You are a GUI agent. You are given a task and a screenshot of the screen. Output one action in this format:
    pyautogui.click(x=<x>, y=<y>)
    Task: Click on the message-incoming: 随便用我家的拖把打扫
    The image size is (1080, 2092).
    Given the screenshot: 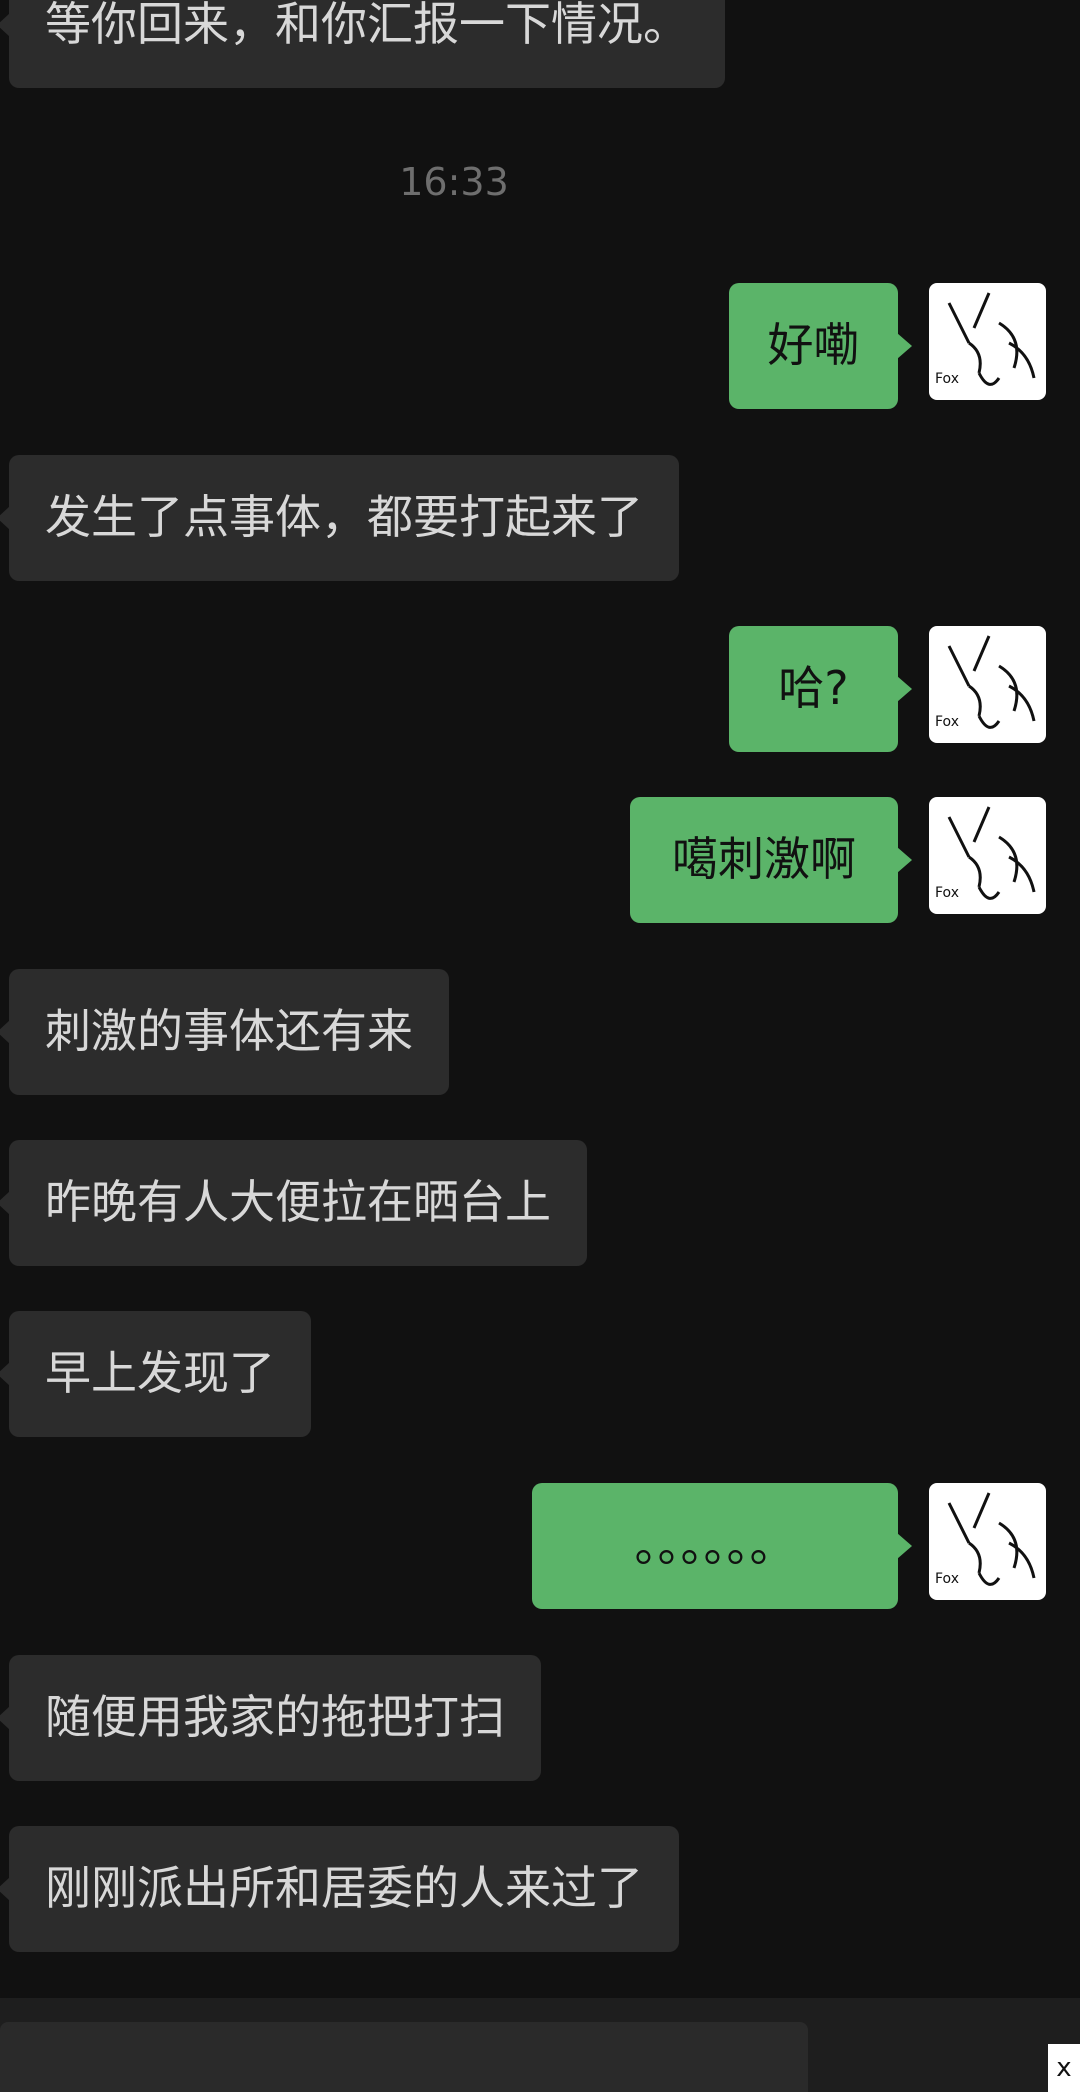 What is the action you would take?
    pyautogui.click(x=270, y=1718)
    